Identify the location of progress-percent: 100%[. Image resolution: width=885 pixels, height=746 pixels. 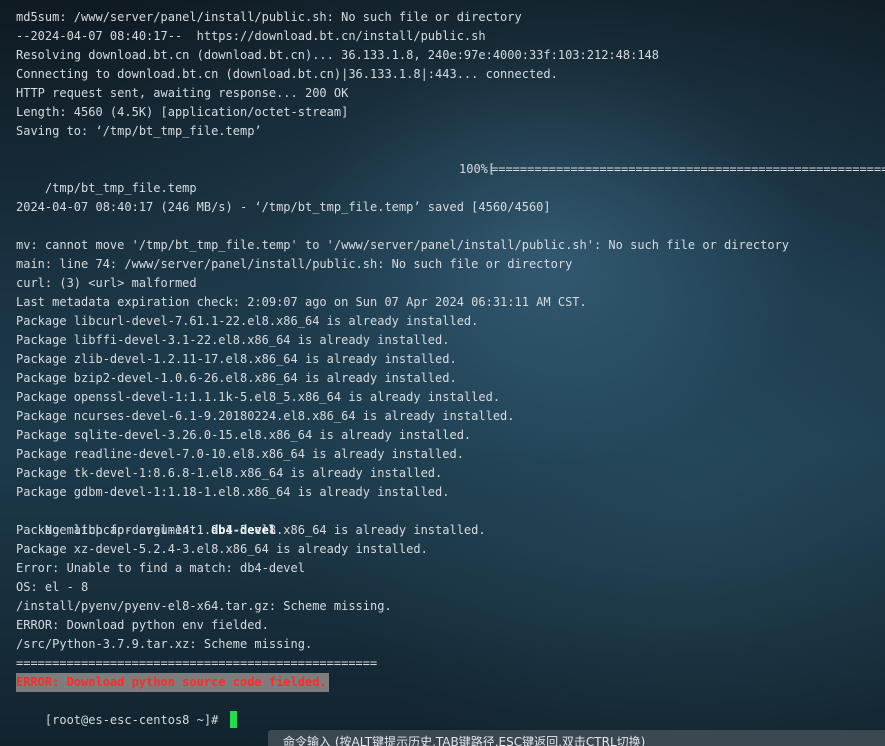
(477, 169).